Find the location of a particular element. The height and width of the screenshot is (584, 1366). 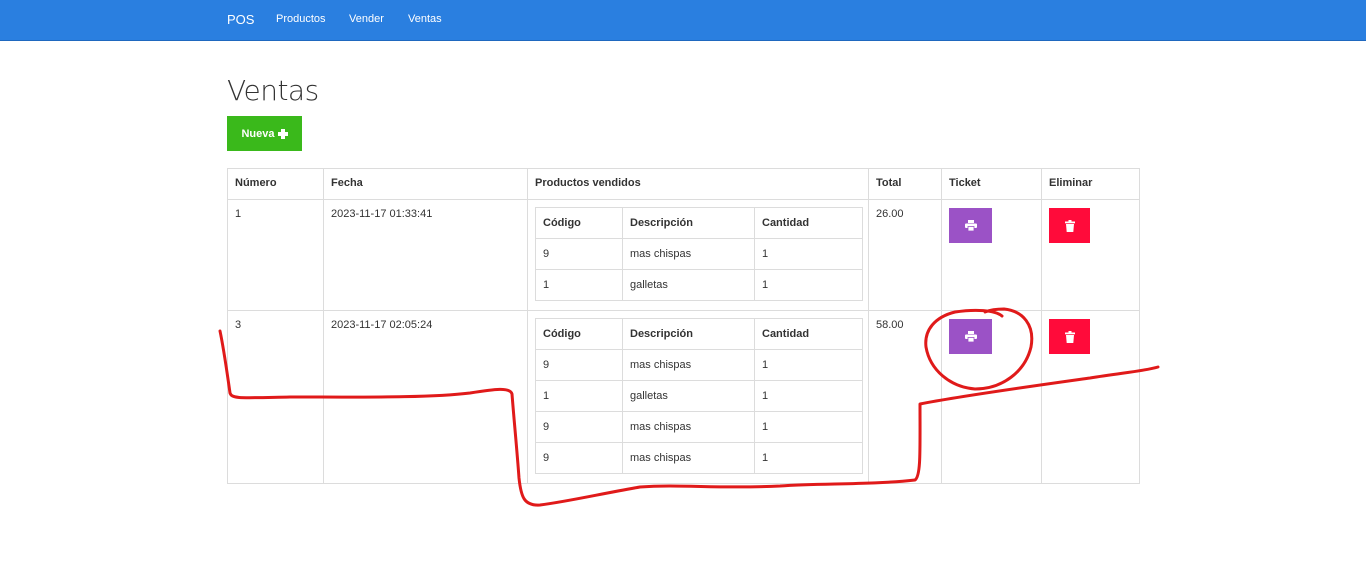

new-sale-button: Nueva is located at coordinates (264, 133).